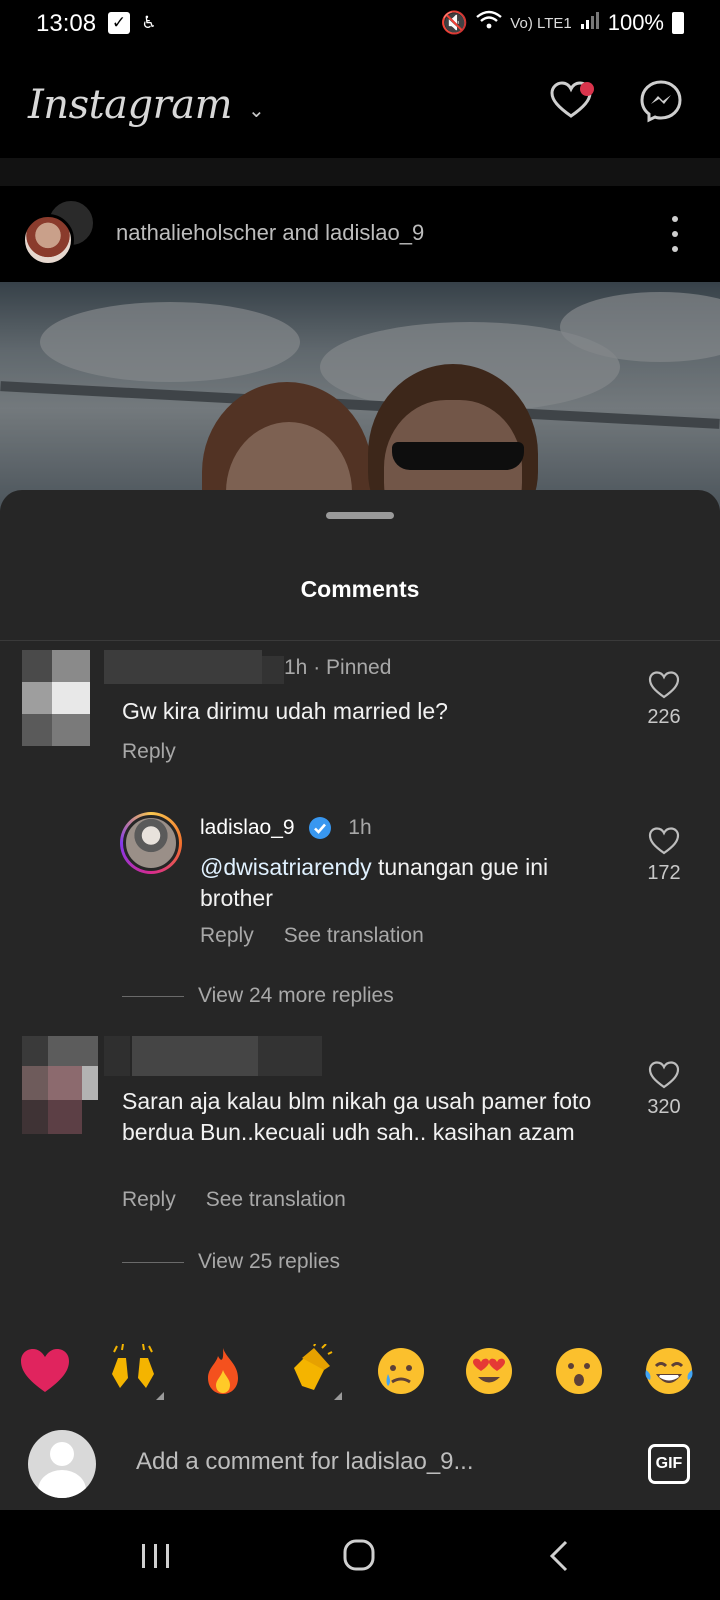  I want to click on comment-time: 1h, so click(360, 827).